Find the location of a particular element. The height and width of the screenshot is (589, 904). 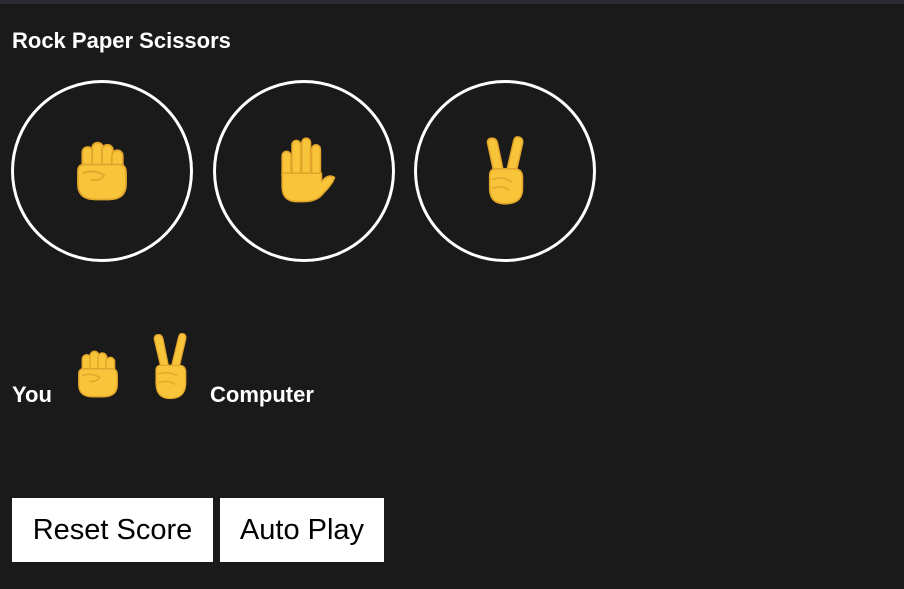

paper-hand-icon is located at coordinates (308, 170).